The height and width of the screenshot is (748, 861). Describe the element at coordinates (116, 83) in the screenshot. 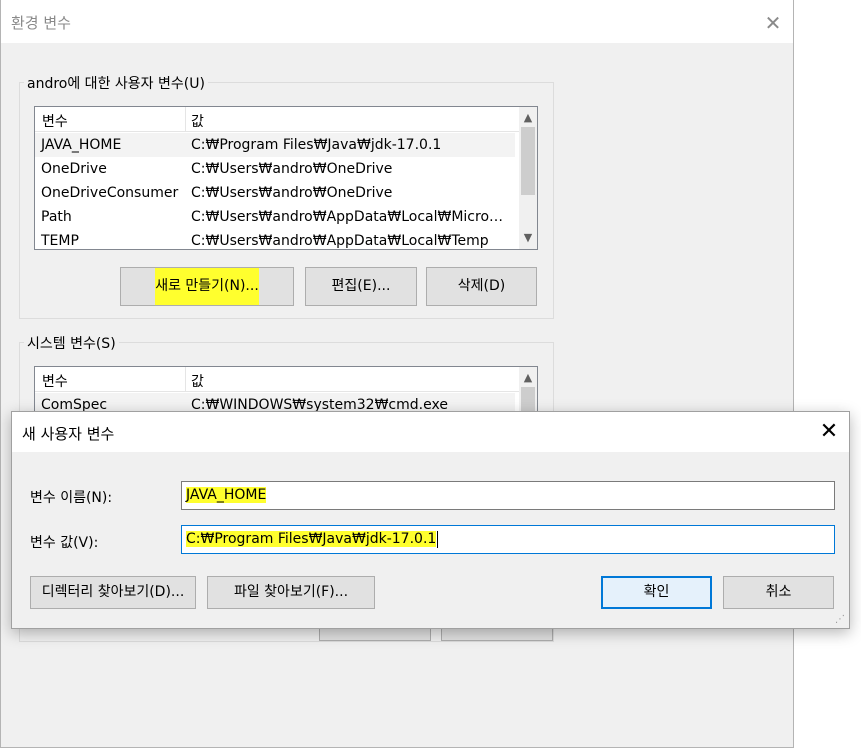

I see `user-variables-caption: andro에 대한 사용자 변수(U)` at that location.